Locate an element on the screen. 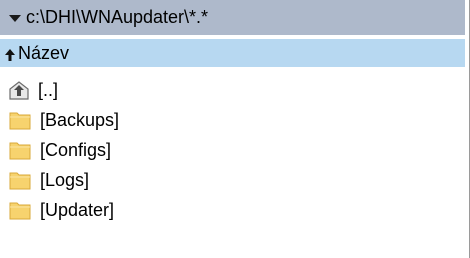 The image size is (470, 258). list-item-folder: [Configs] is located at coordinates (232, 150).